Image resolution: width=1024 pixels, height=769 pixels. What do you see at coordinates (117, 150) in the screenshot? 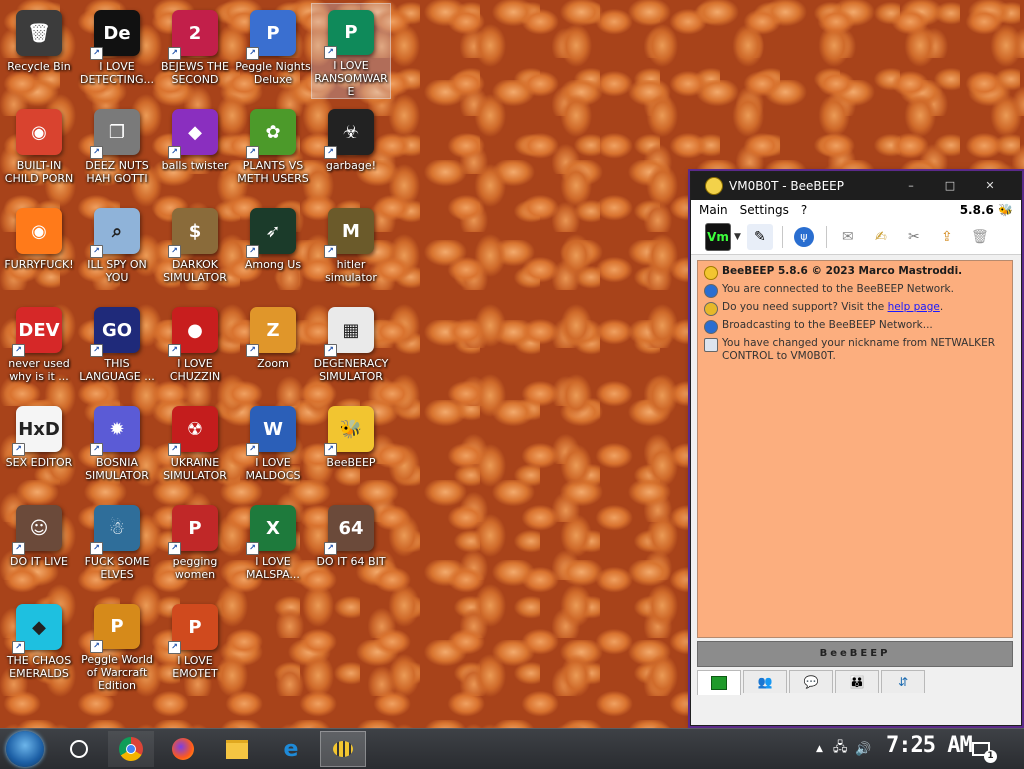
I see `desktop-icon: ❐ ↗ DEEZ NUTS HAH GOTTI` at bounding box center [117, 150].